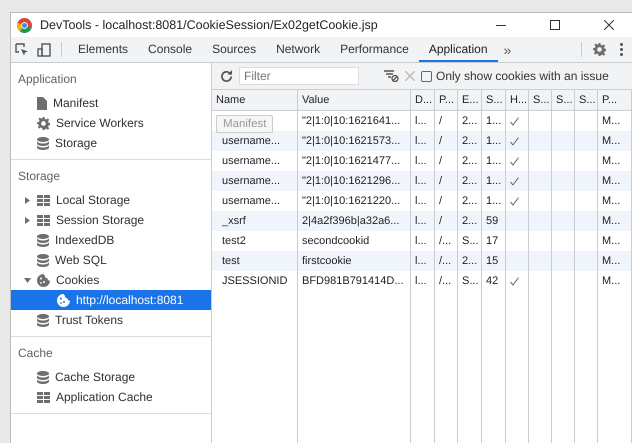 This screenshot has height=443, width=632. What do you see at coordinates (299, 76) in the screenshot?
I see `filter-field: Filter` at bounding box center [299, 76].